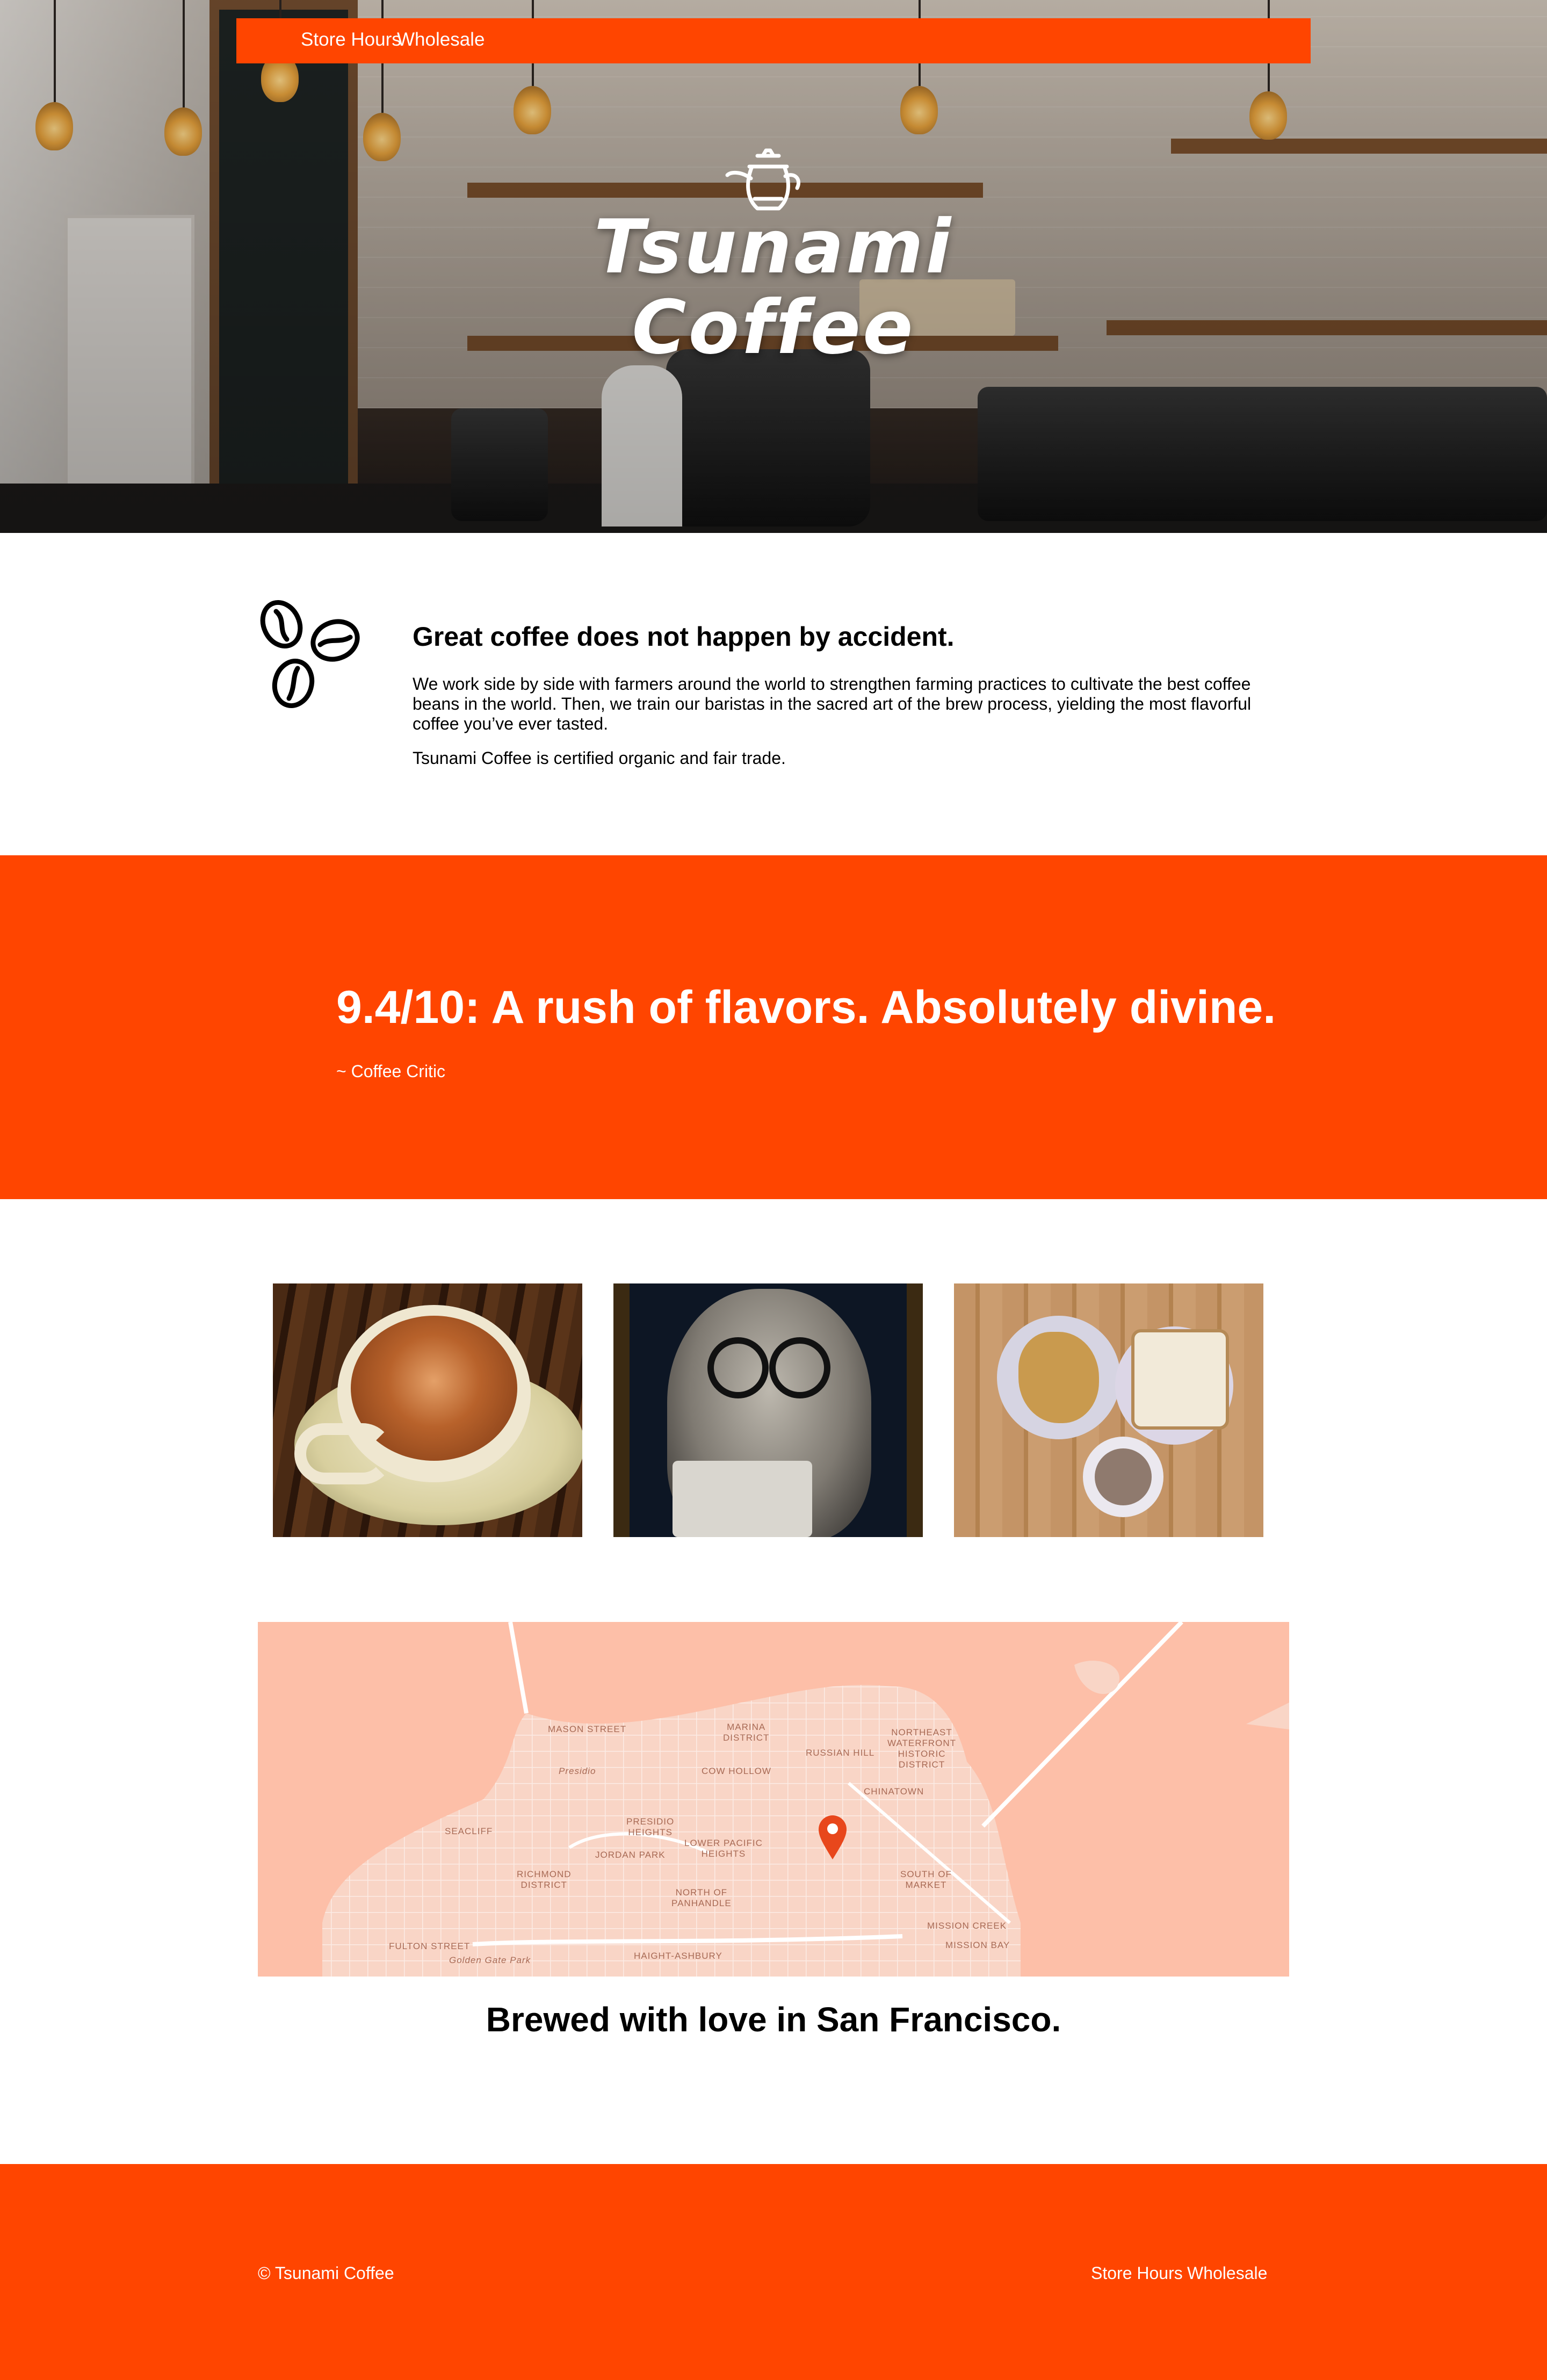  What do you see at coordinates (768, 1410) in the screenshot?
I see `bearded-man-photo` at bounding box center [768, 1410].